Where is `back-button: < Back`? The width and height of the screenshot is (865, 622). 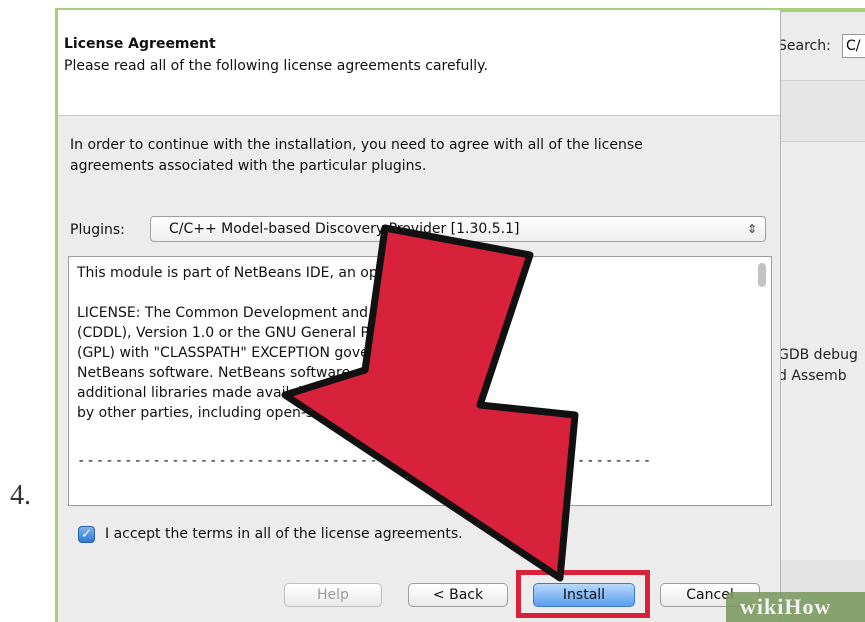
back-button: < Back is located at coordinates (458, 595).